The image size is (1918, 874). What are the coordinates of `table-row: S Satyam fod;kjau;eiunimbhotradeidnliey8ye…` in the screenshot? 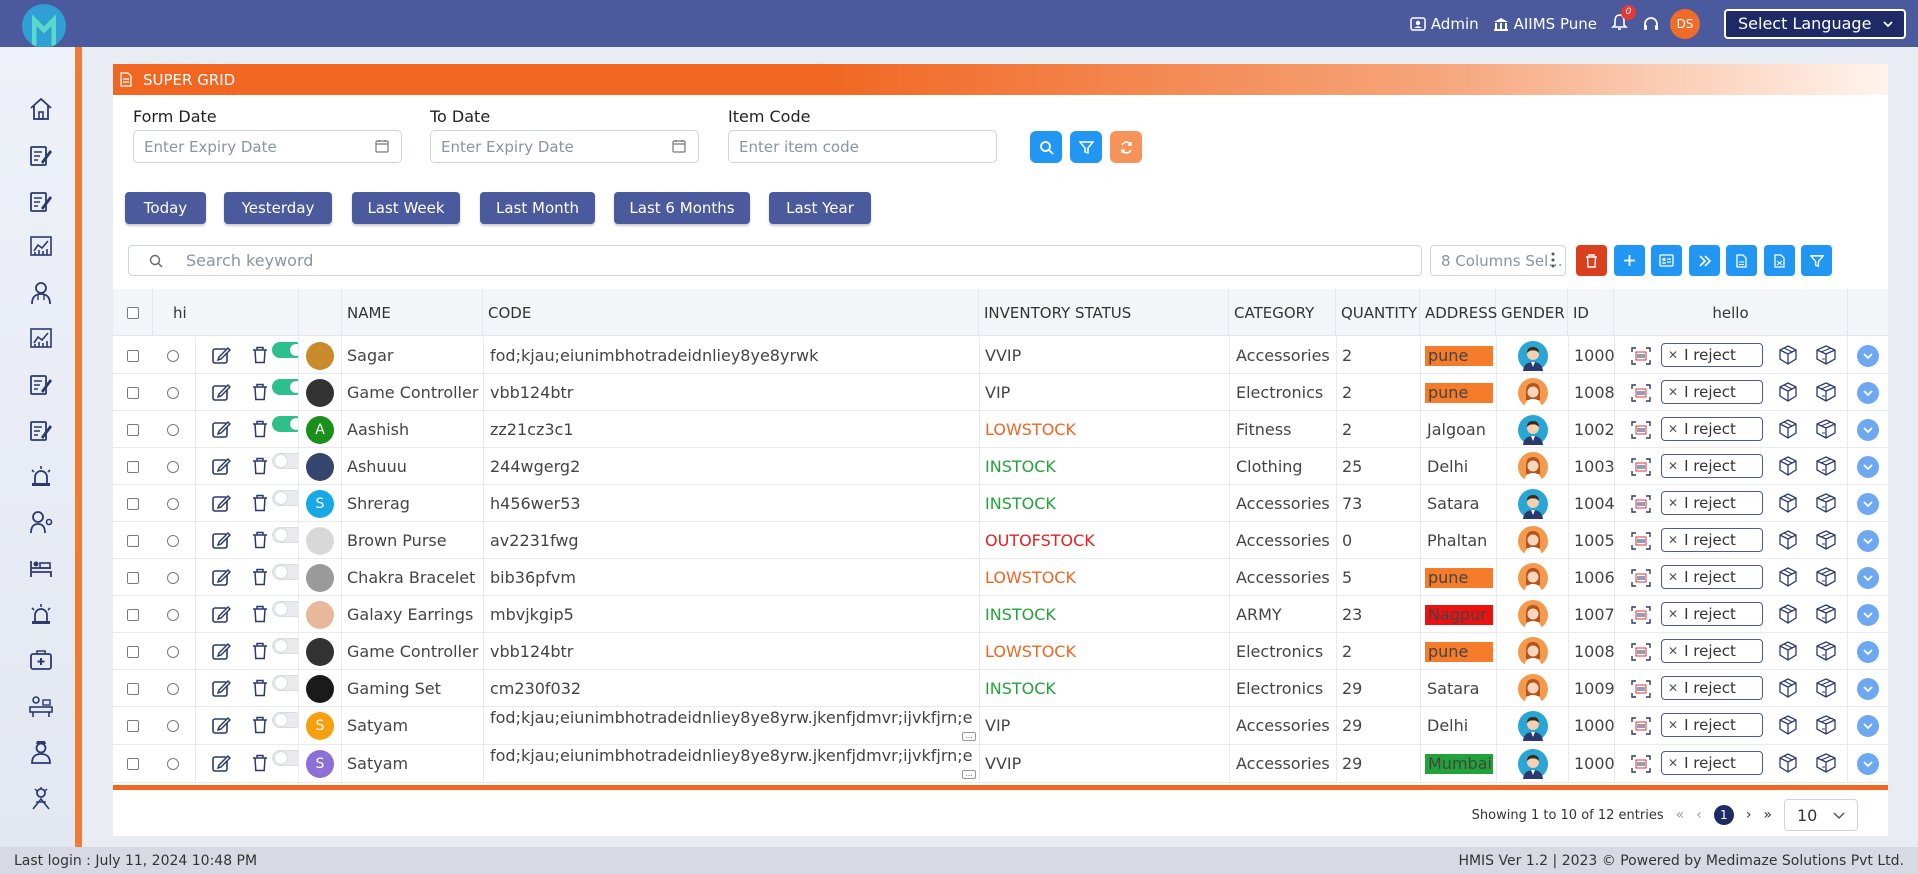 It's located at (1000, 726).